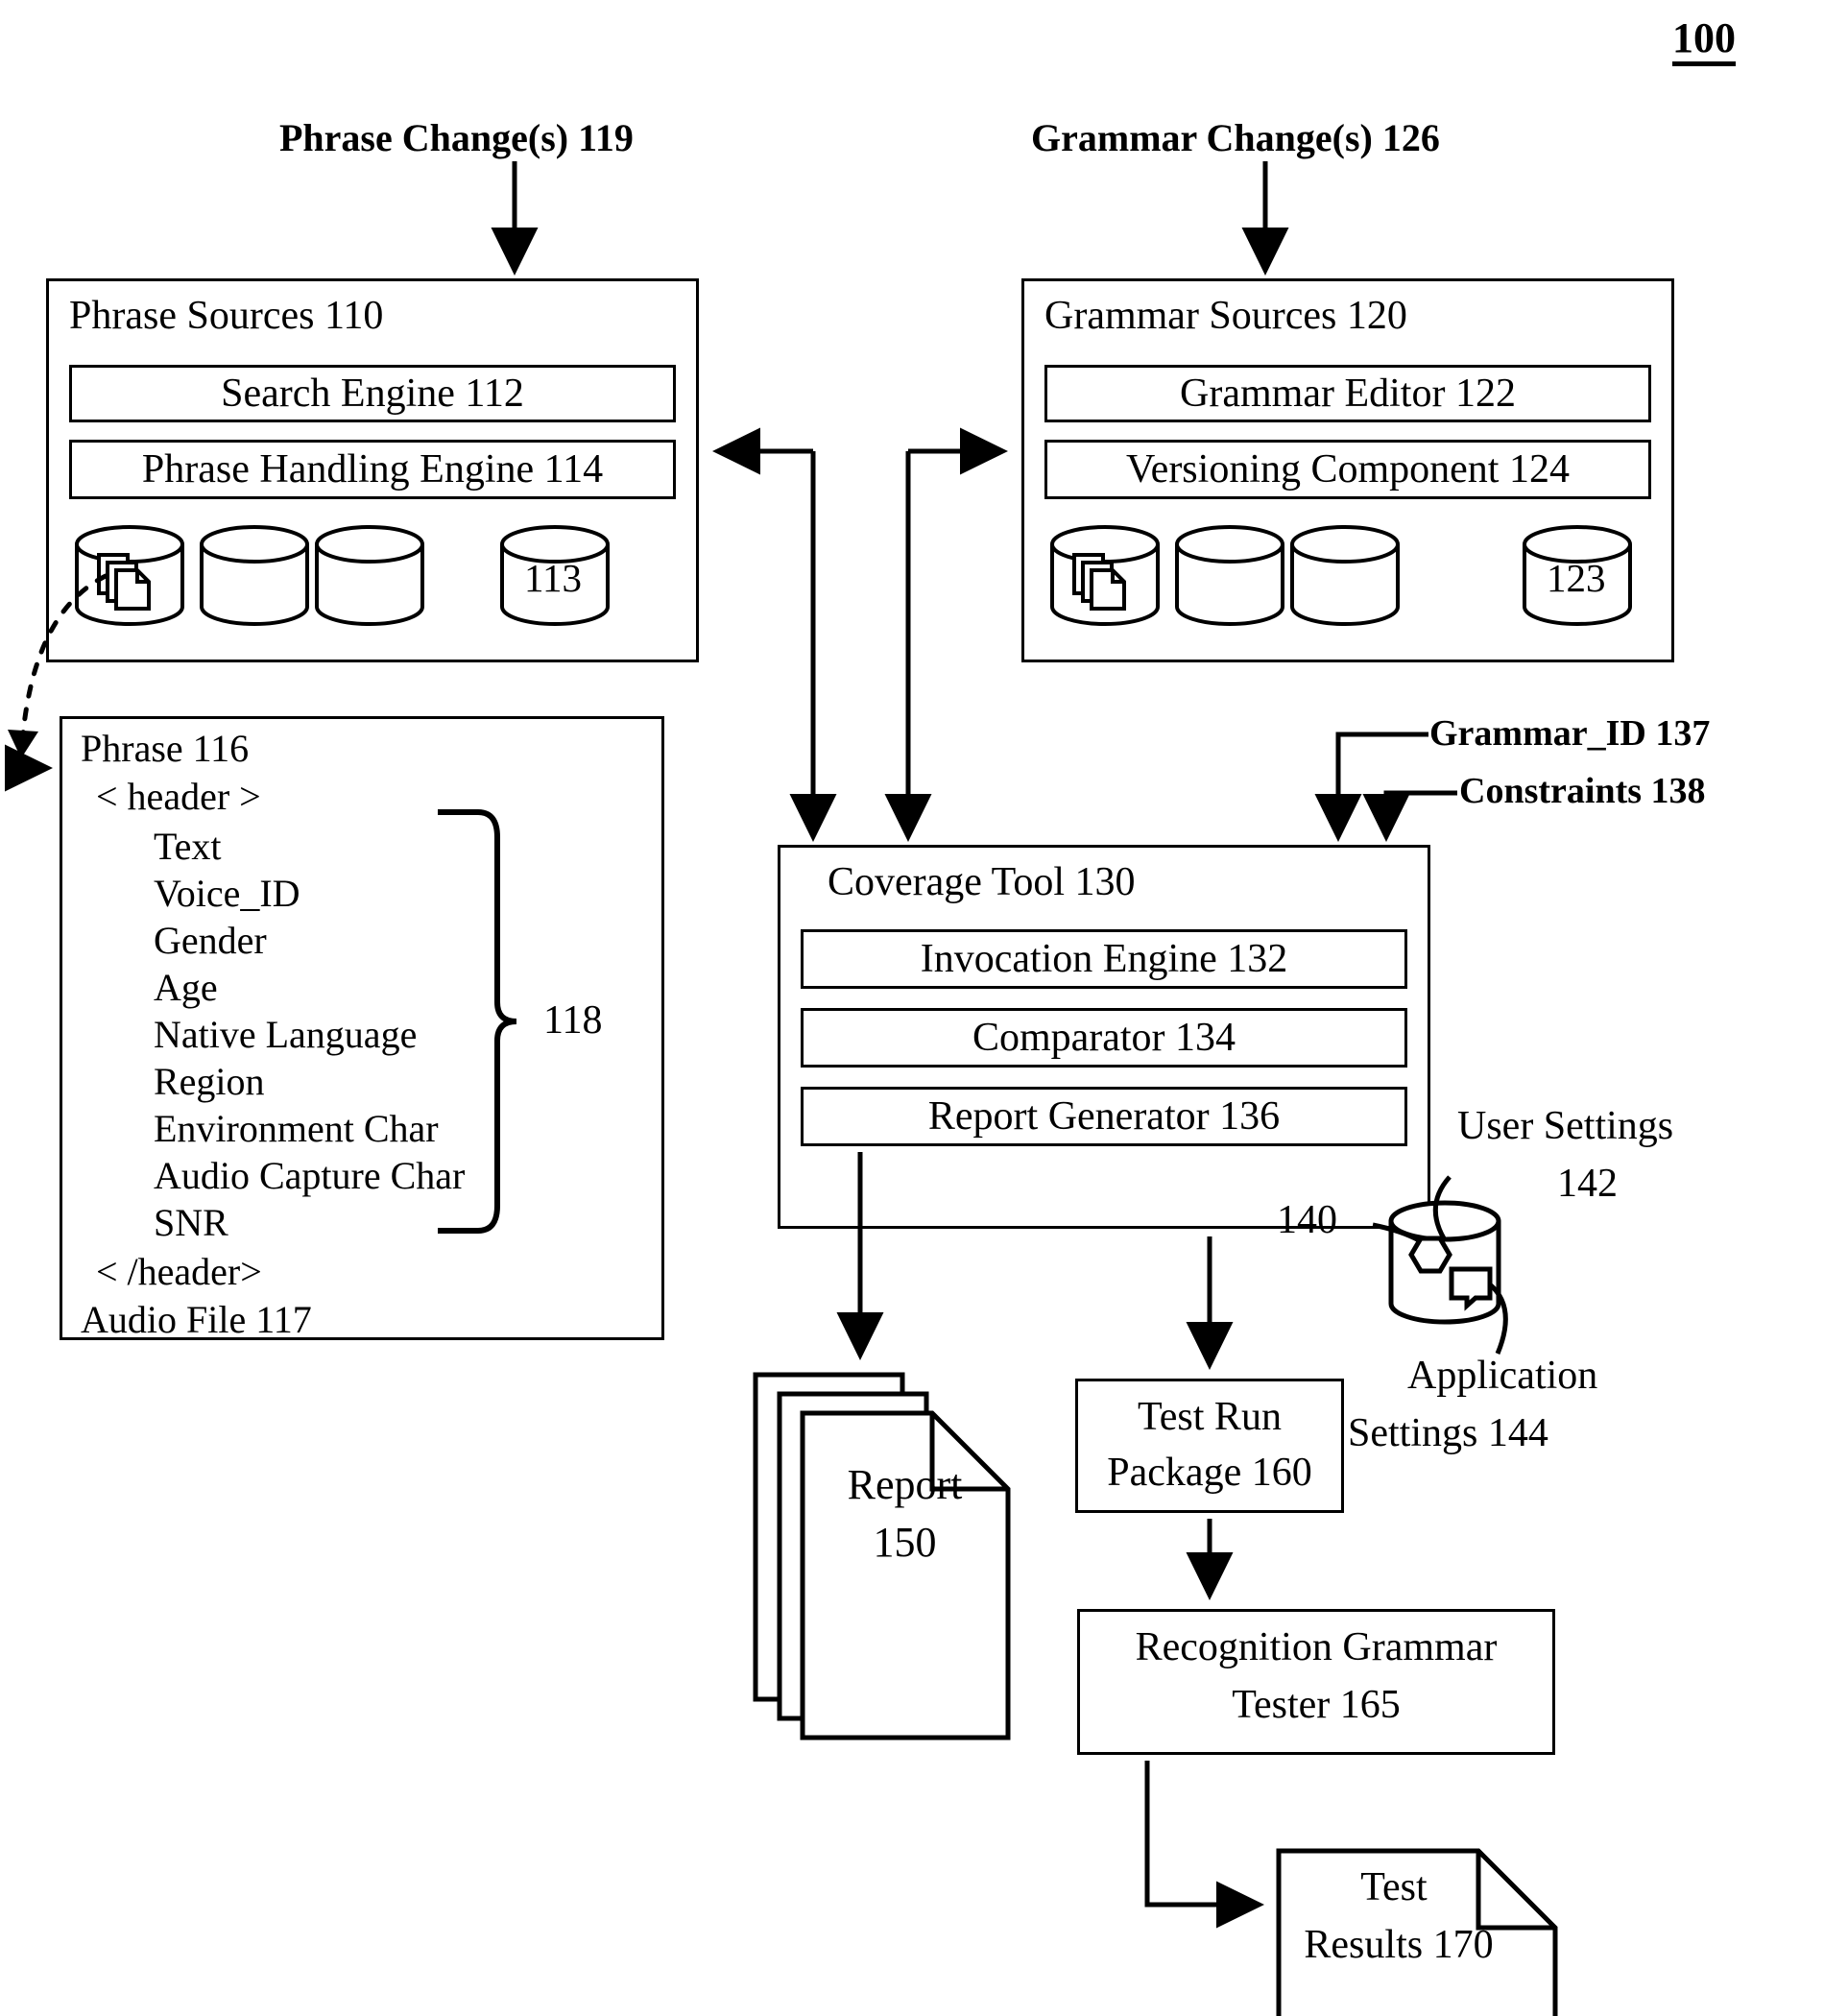 Image resolution: width=1848 pixels, height=2016 pixels. Describe the element at coordinates (23, 744) in the screenshot. I see `dashed-leader-arrowhead` at that location.